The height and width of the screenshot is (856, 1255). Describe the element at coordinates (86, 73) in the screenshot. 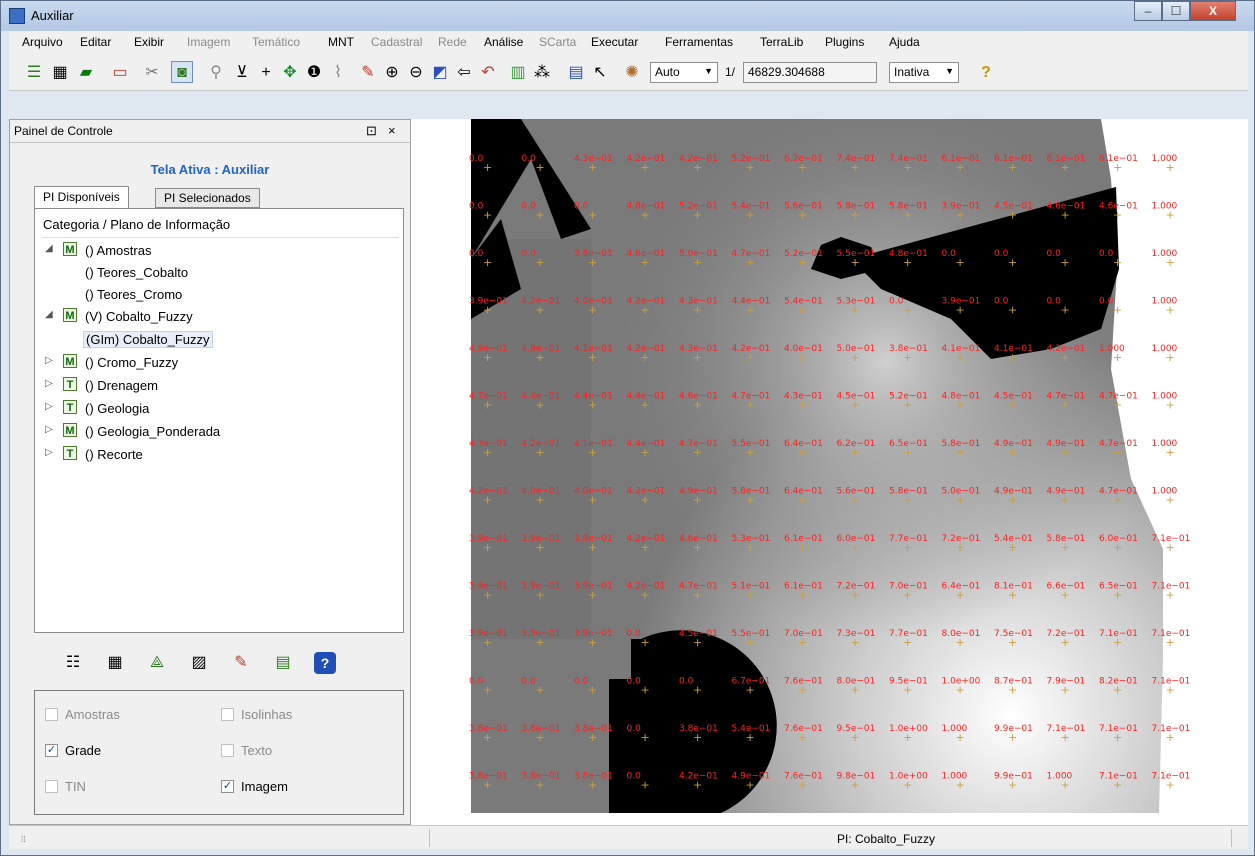

I see `polygon-icon: ▰` at that location.